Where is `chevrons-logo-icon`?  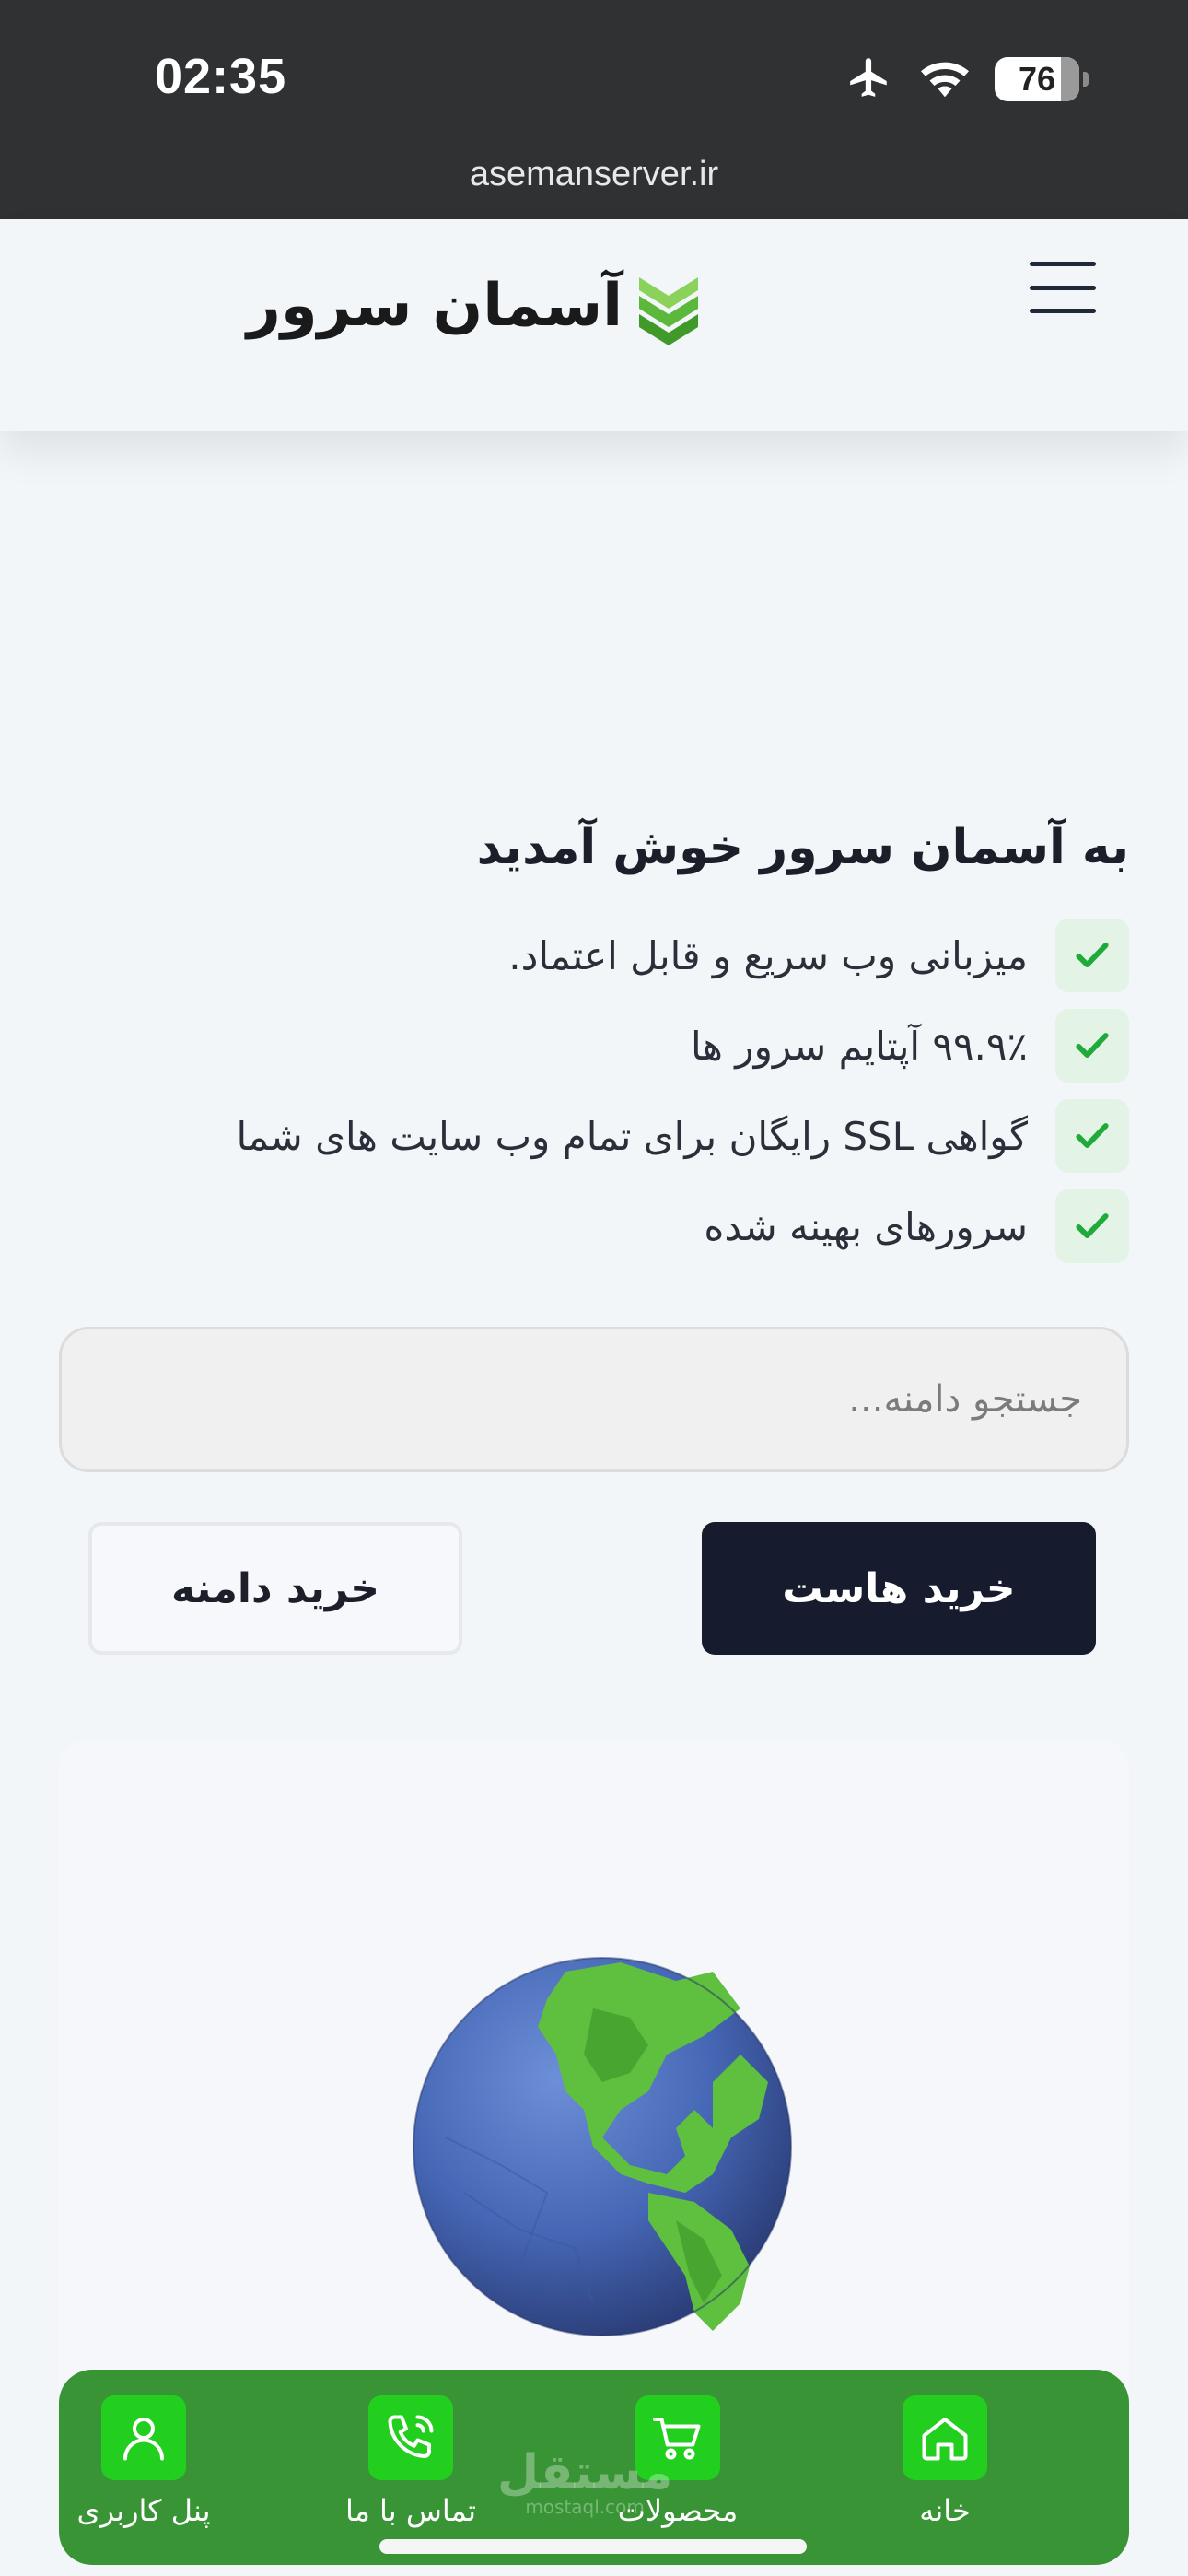
chevrons-logo-icon is located at coordinates (669, 311).